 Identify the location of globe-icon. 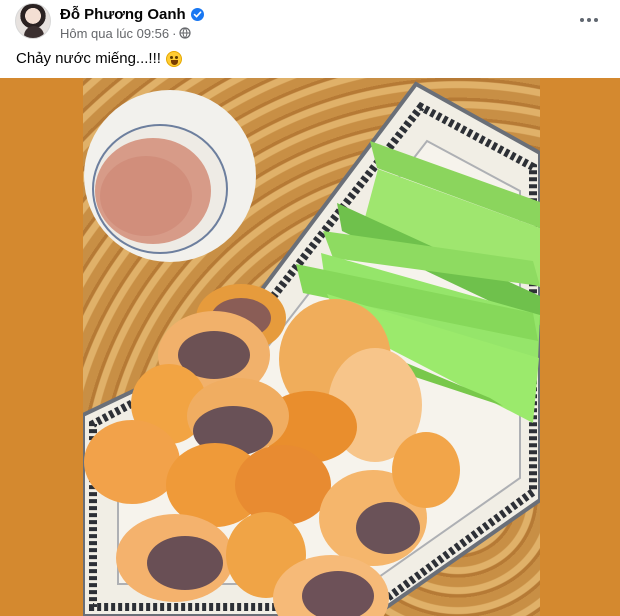
(185, 33).